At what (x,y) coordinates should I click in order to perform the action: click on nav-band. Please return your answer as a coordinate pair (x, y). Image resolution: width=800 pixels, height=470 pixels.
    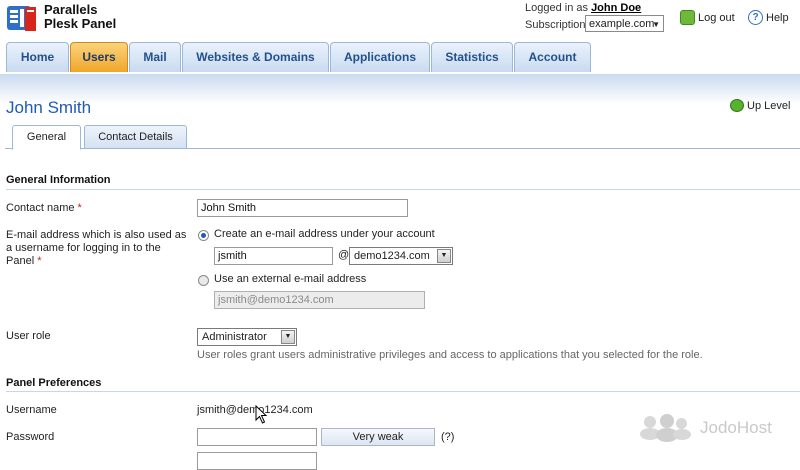
    Looking at the image, I should click on (400, 89).